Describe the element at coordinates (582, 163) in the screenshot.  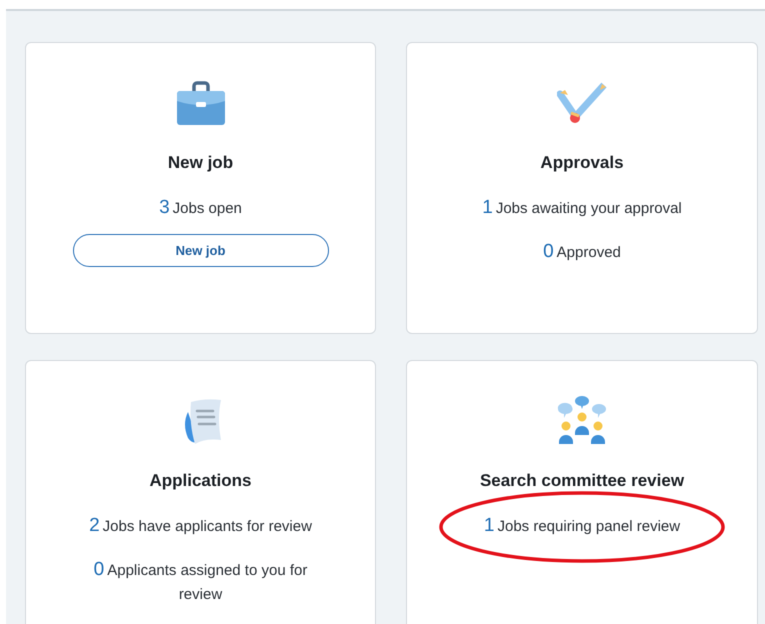
I see `card-title: Approvals` at that location.